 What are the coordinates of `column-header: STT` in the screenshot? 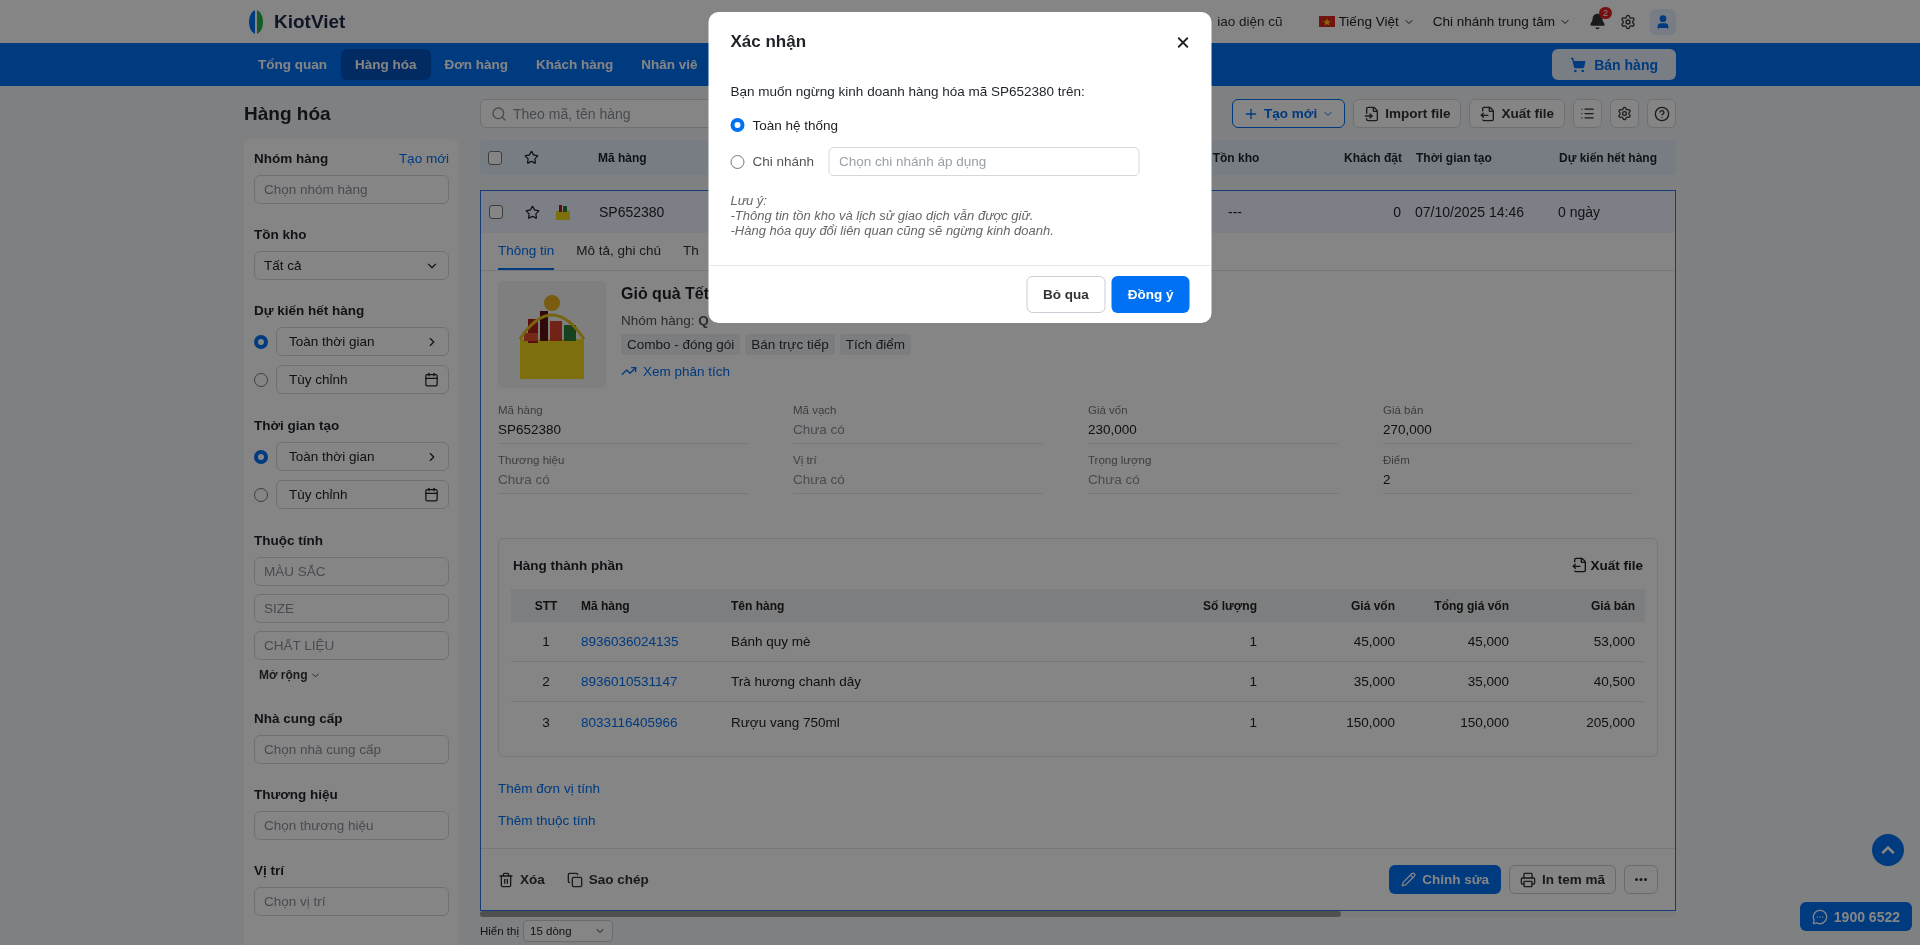 It's located at (546, 605).